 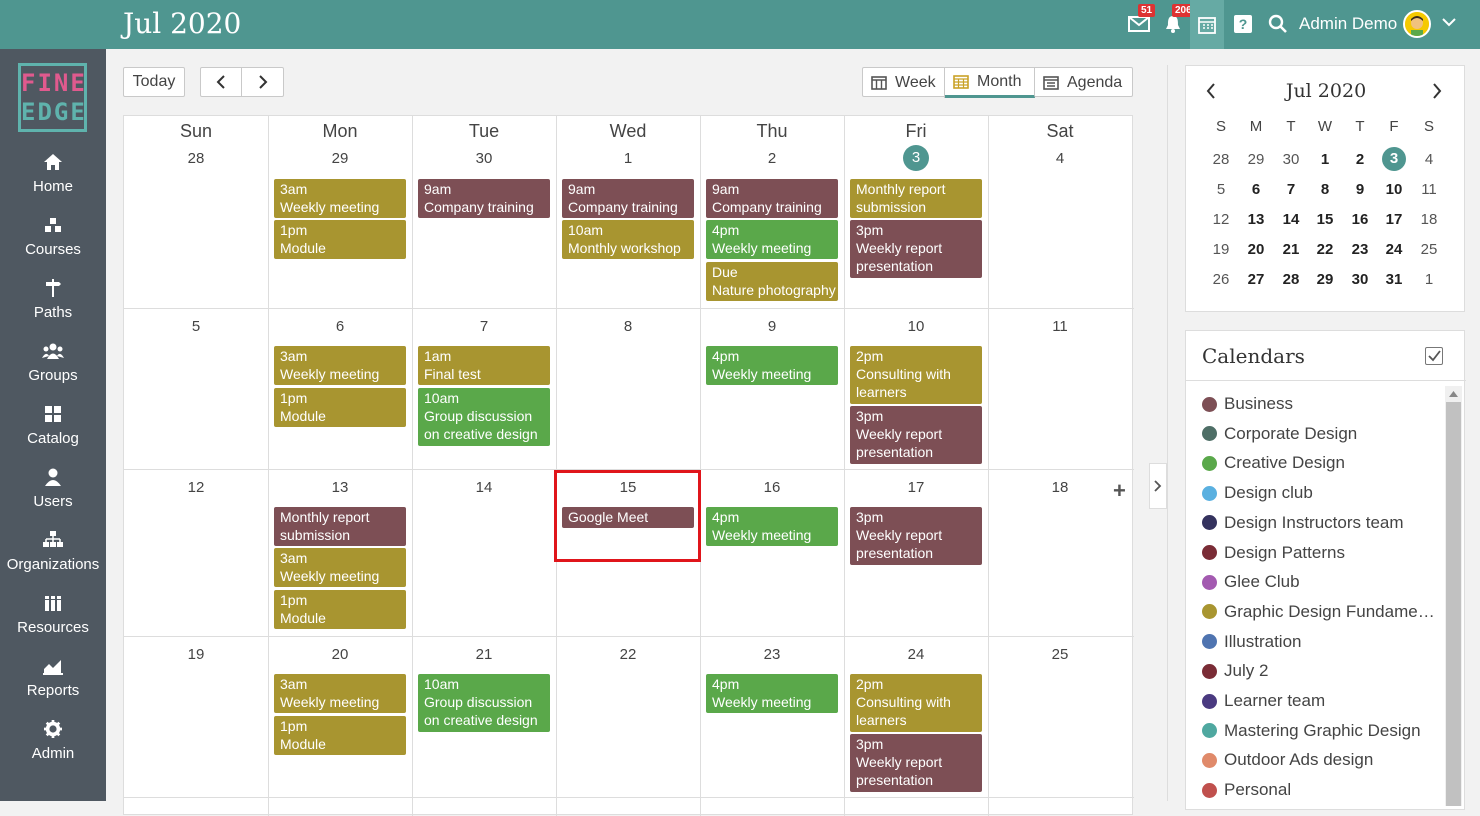 What do you see at coordinates (1221, 249) in the screenshot?
I see `mini-day: 19` at bounding box center [1221, 249].